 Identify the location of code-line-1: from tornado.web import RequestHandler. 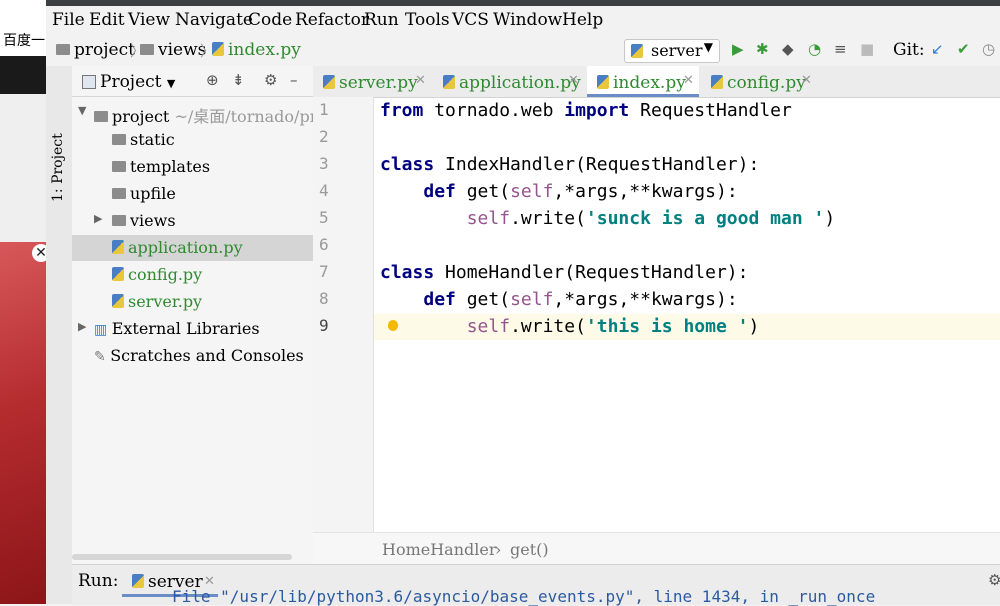
(586, 110).